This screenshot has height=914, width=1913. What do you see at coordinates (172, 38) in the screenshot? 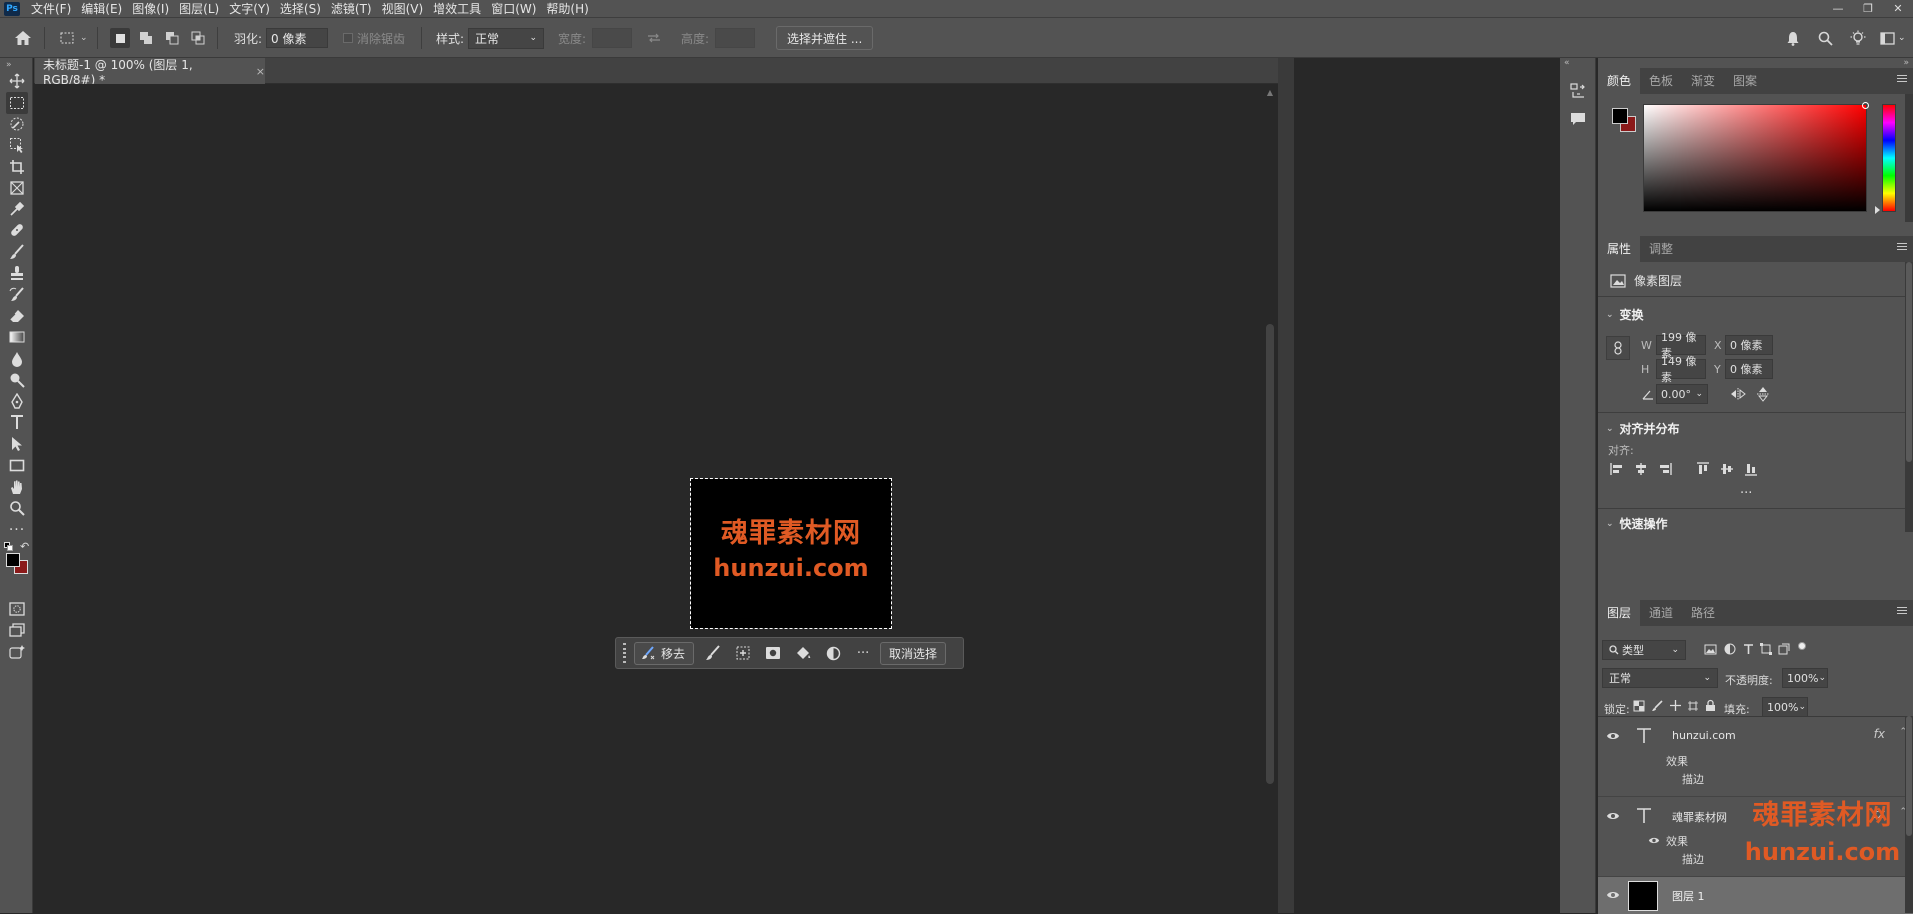
I see `subtract-selection-button` at bounding box center [172, 38].